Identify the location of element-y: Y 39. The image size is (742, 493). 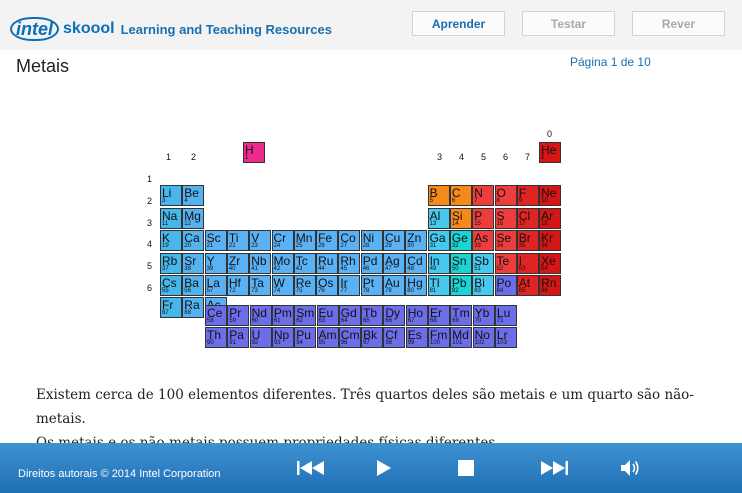
(215, 263).